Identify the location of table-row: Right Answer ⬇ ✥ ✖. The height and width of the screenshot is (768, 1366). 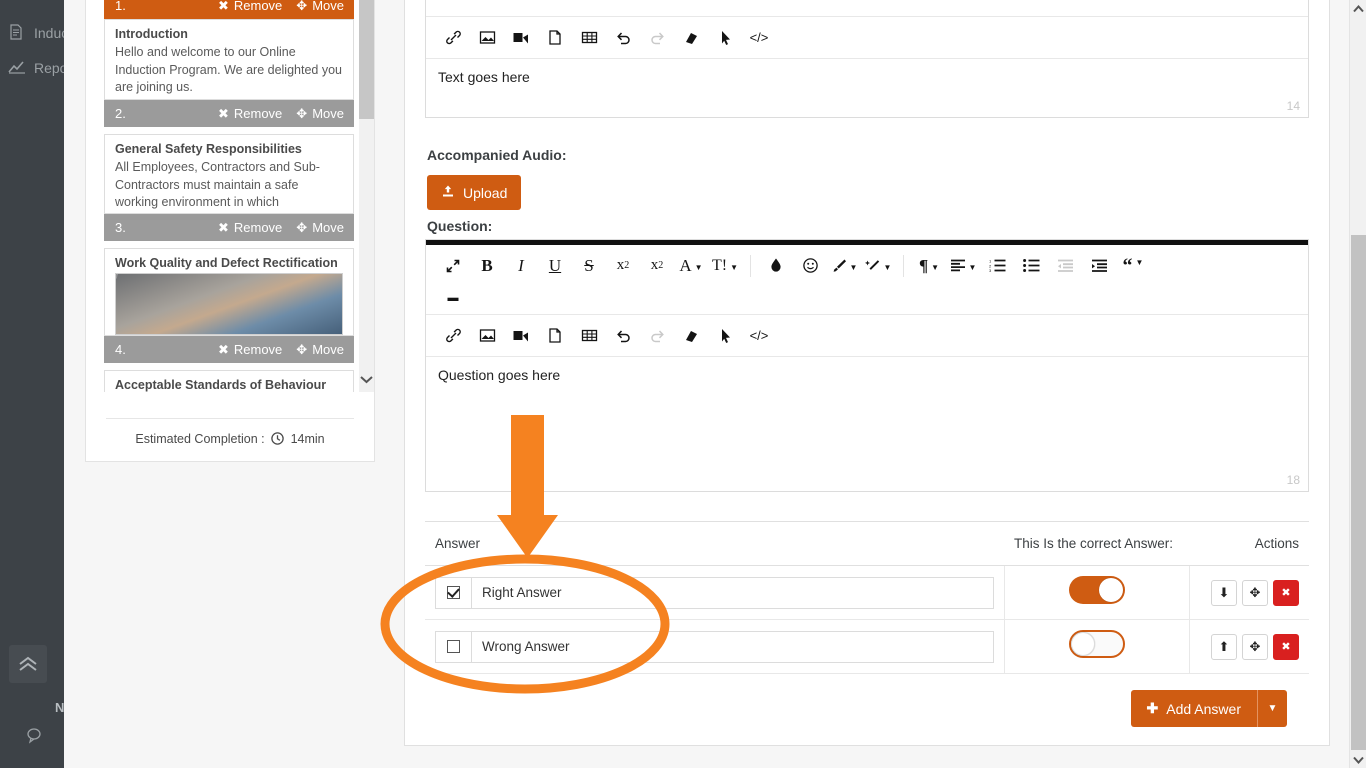
(867, 592).